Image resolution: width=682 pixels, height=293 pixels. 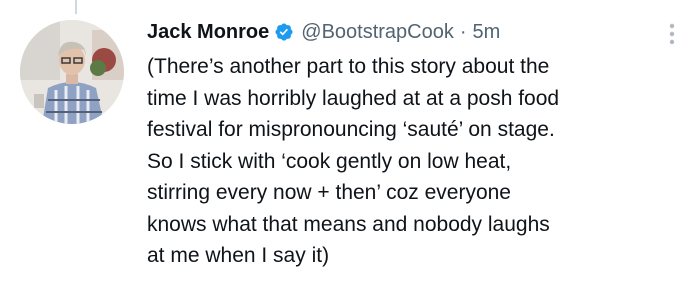 I want to click on avatar-photo, so click(x=72, y=72).